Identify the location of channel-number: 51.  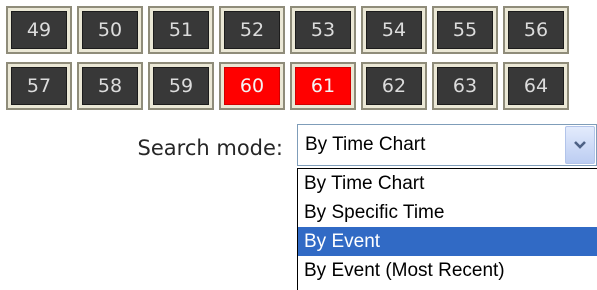
(181, 30).